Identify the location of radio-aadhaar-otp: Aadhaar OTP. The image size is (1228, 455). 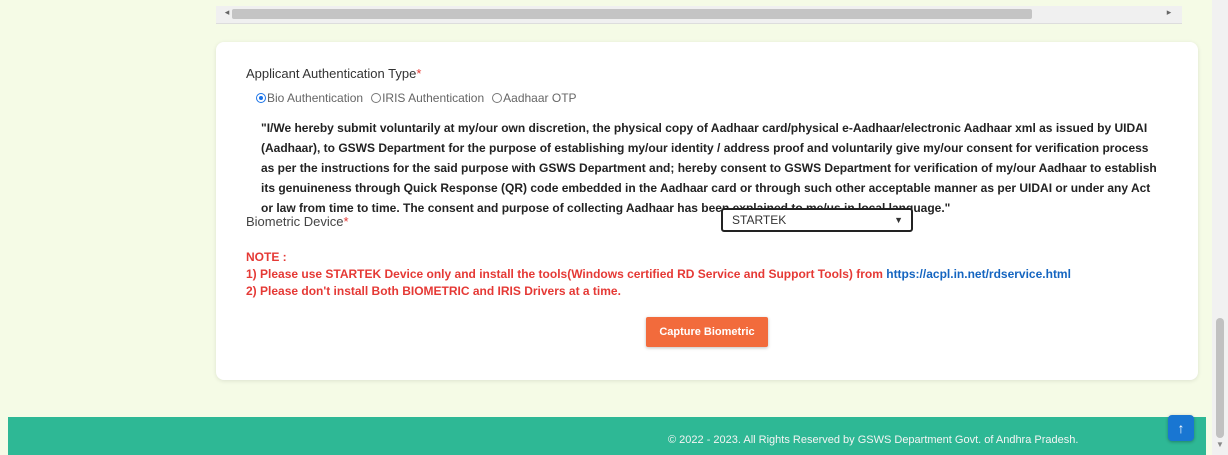
(534, 98).